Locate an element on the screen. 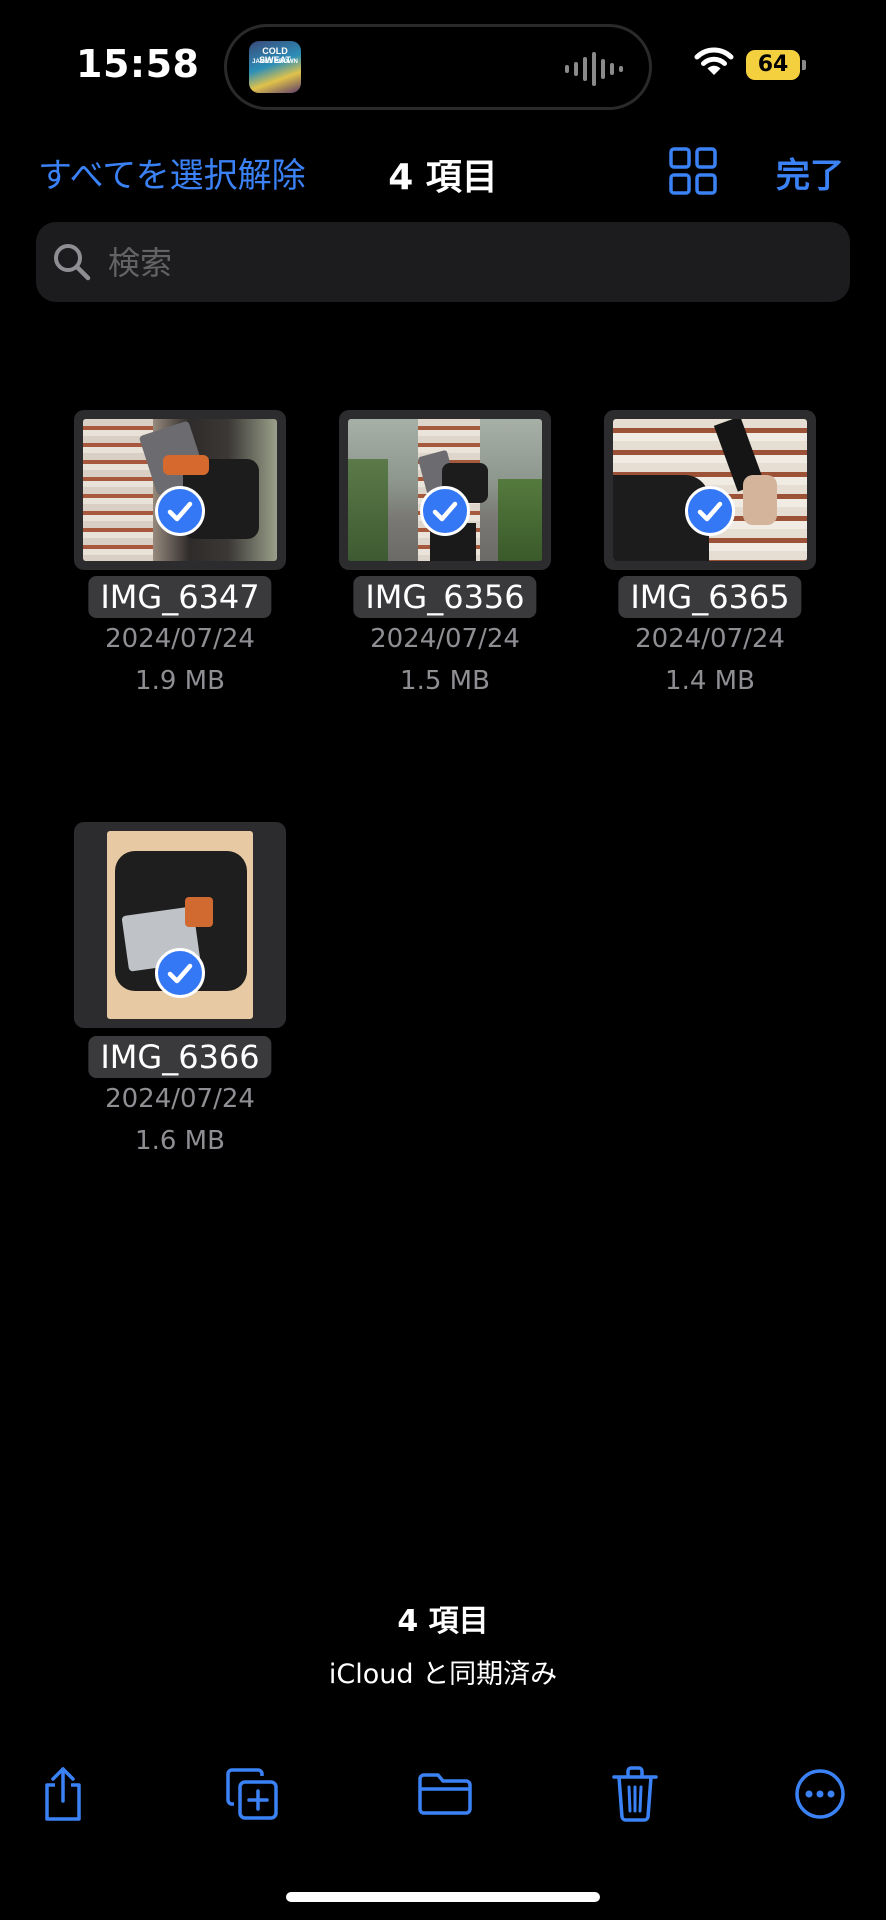 The image size is (886, 1920). item-count: 4 項目 is located at coordinates (443, 1621).